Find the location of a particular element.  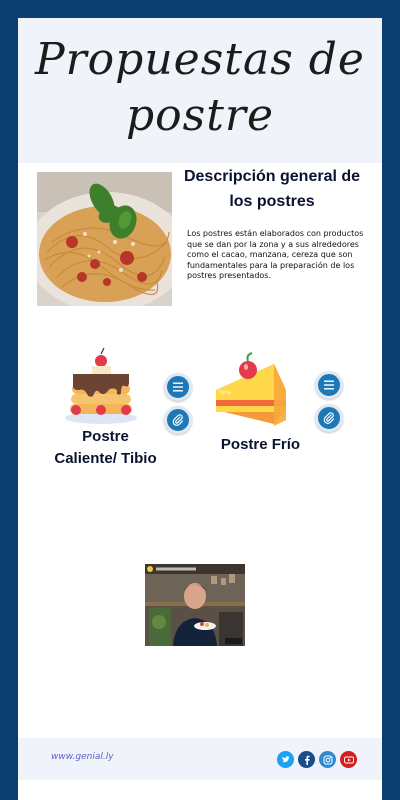

youtube-icon is located at coordinates (348, 759).